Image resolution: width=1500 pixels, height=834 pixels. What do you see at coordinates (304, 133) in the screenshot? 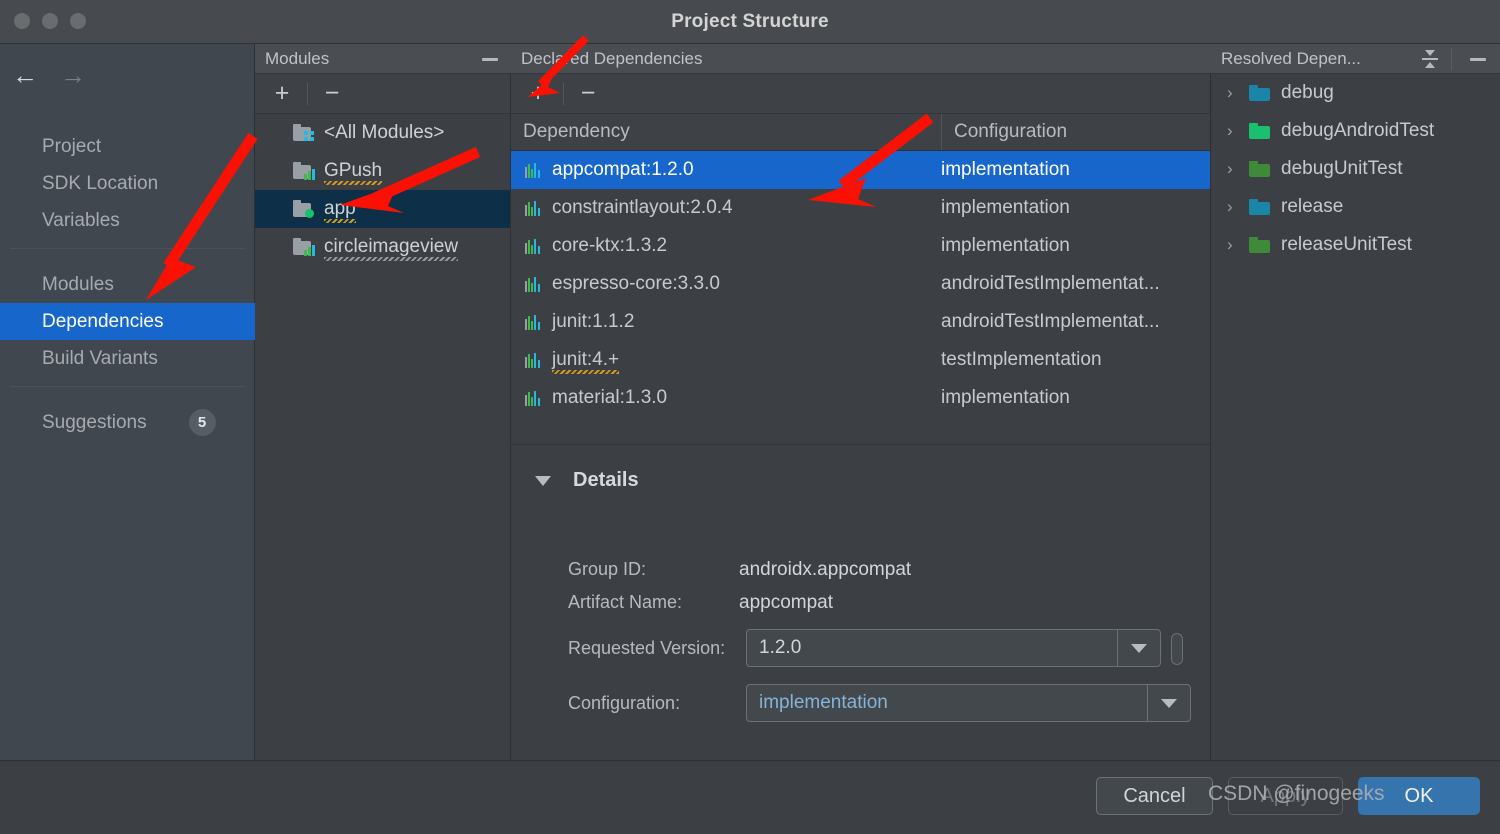
I see `folder-modules-icon` at bounding box center [304, 133].